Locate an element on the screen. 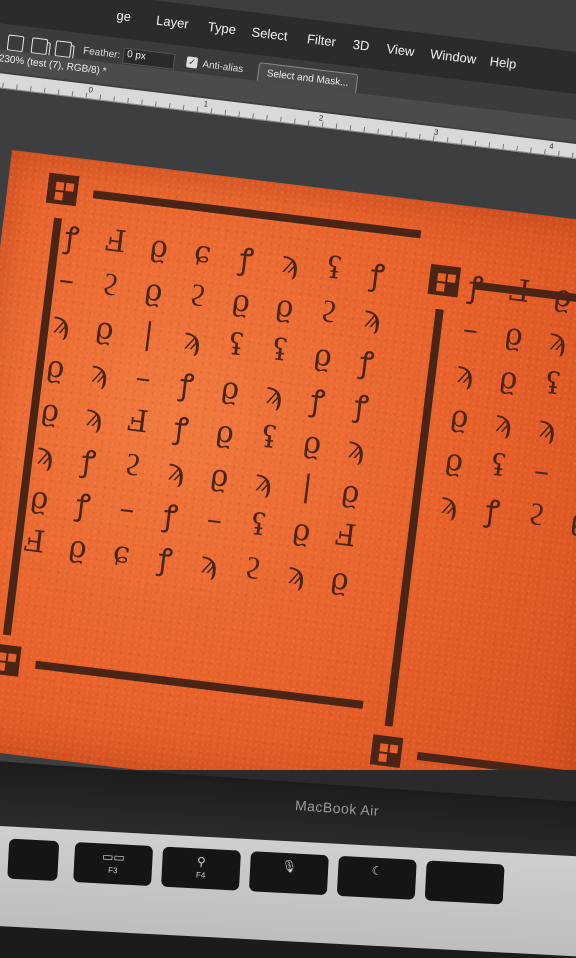  ruler-label: 1 is located at coordinates (206, 104).